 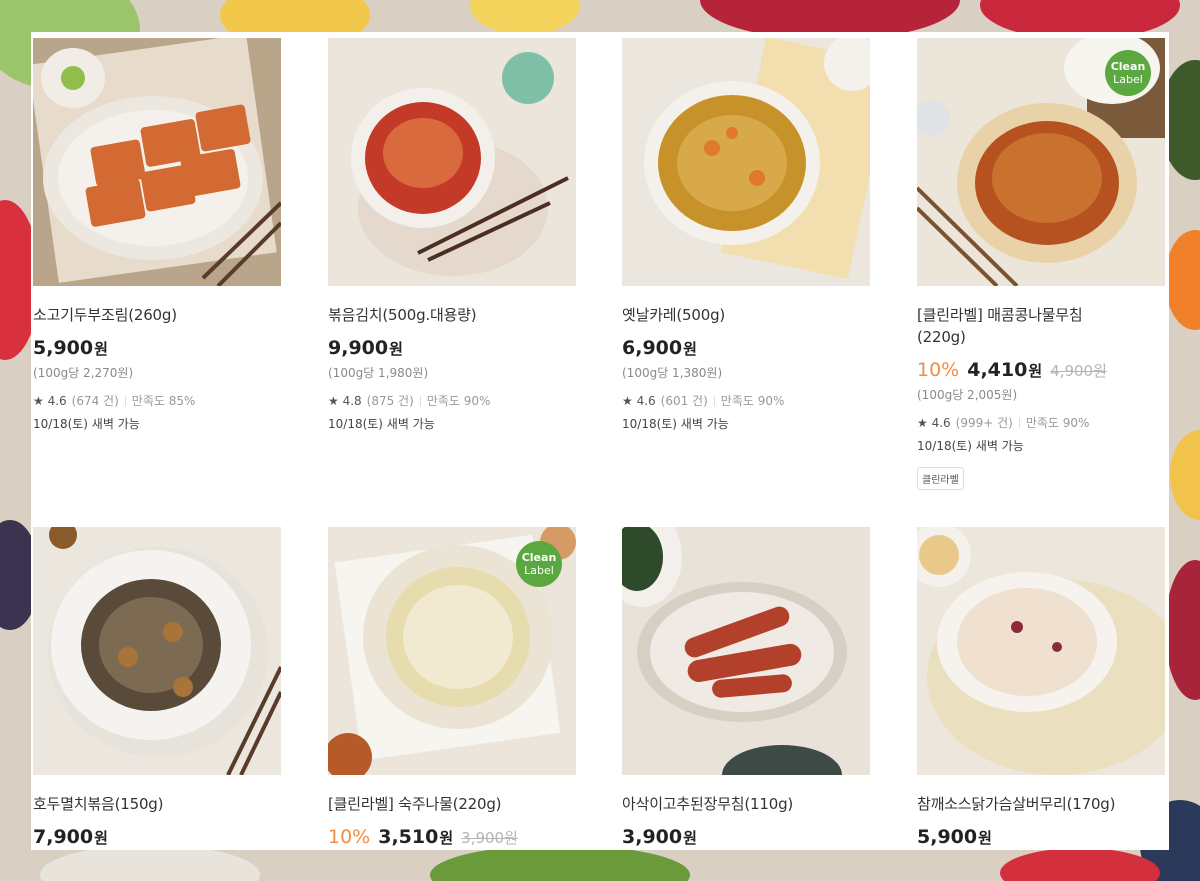 I want to click on product-name: [클린라벨] 매콤콩나물무침 (220g), so click(x=1007, y=326).